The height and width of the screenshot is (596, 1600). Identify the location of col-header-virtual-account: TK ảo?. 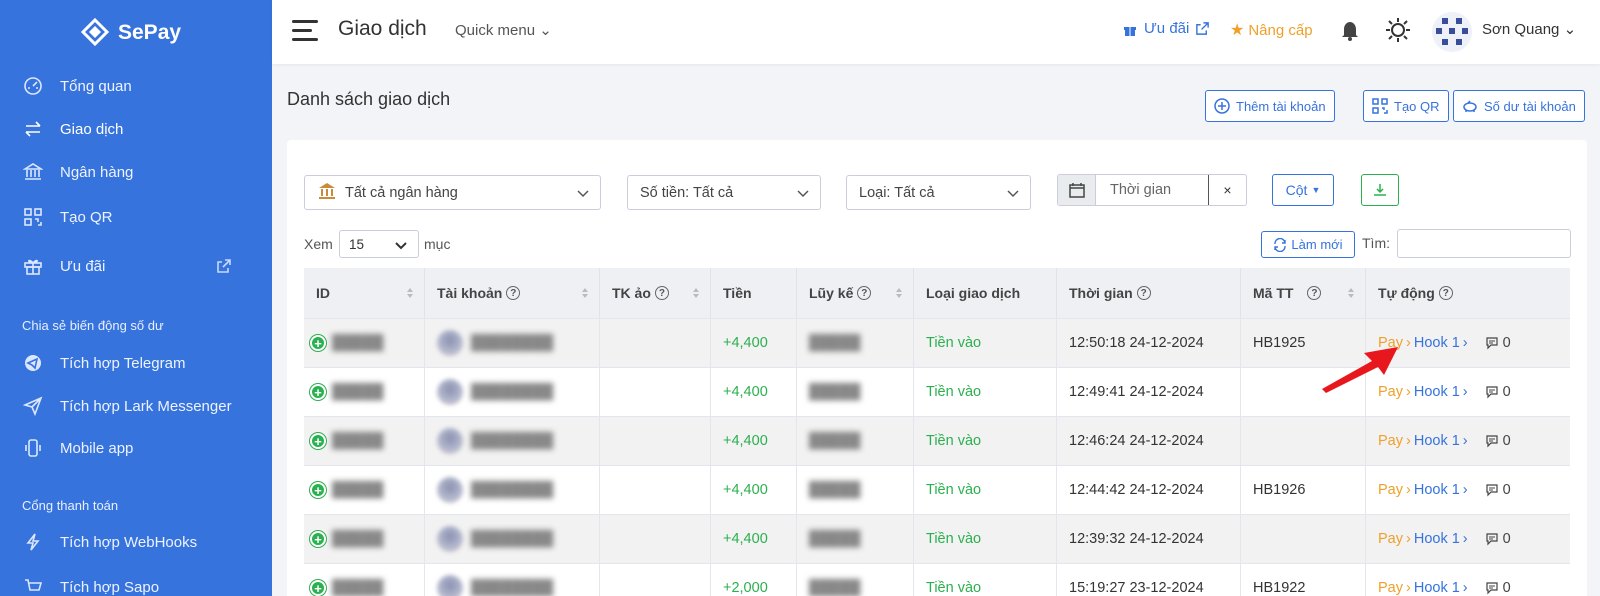
(655, 293).